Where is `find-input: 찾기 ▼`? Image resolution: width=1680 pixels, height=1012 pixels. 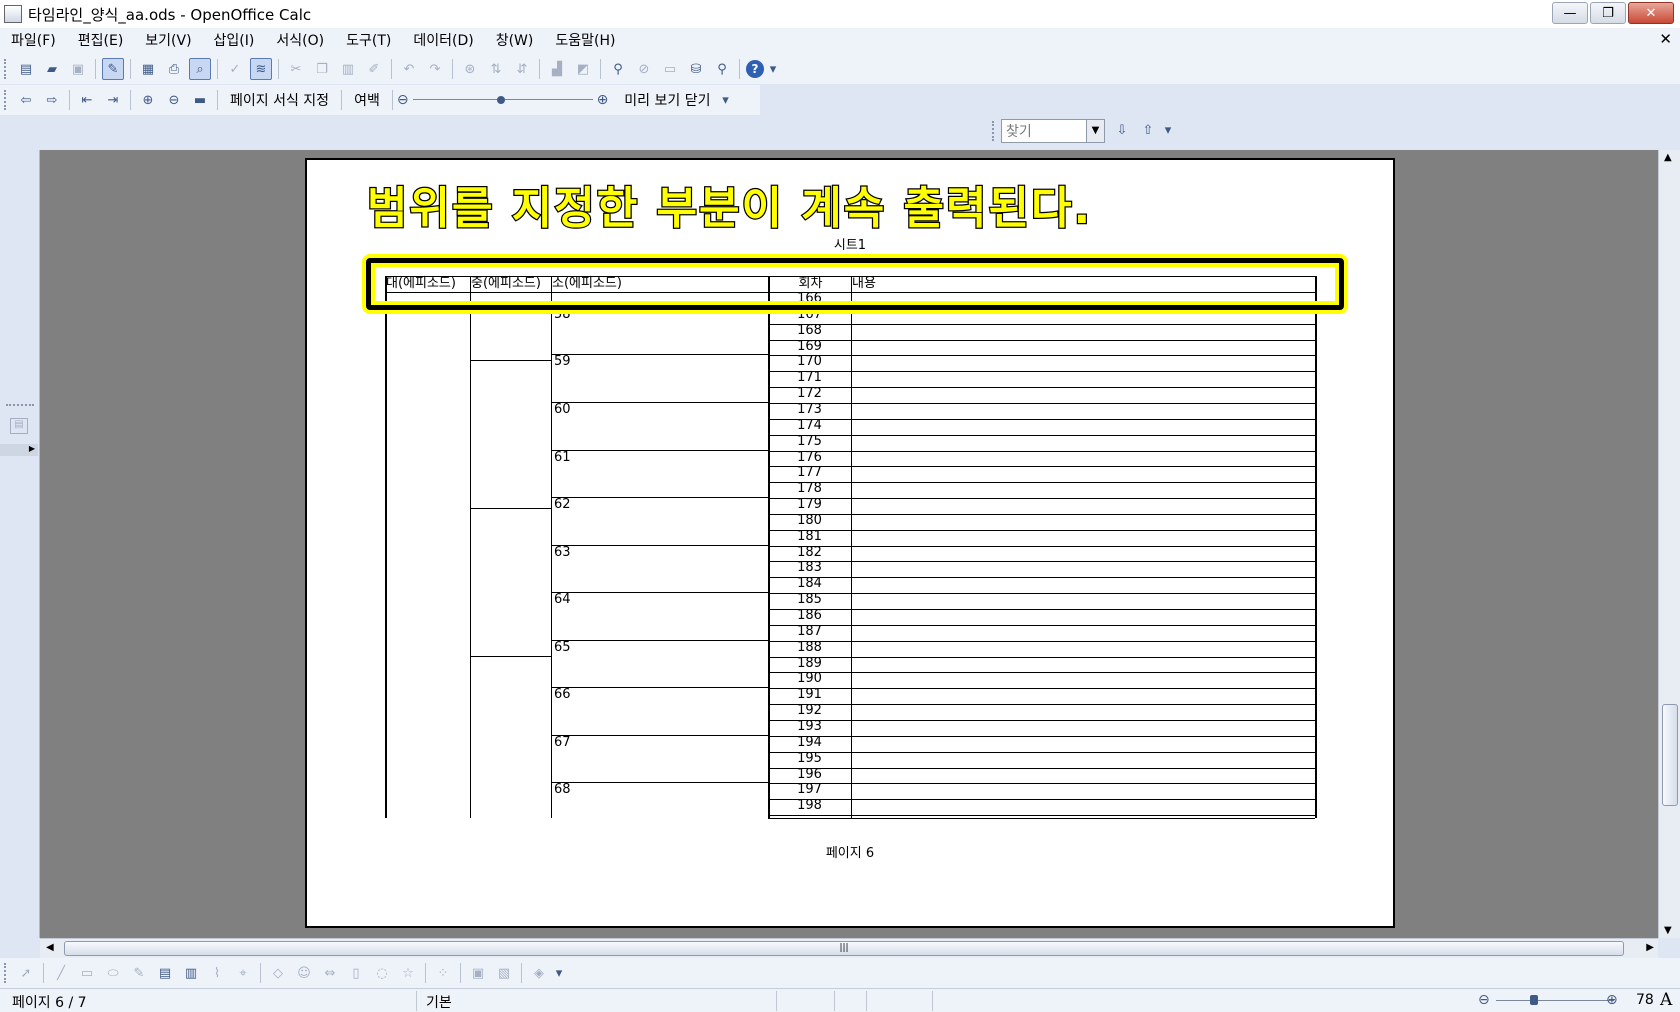
find-input: 찾기 ▼ is located at coordinates (1053, 130).